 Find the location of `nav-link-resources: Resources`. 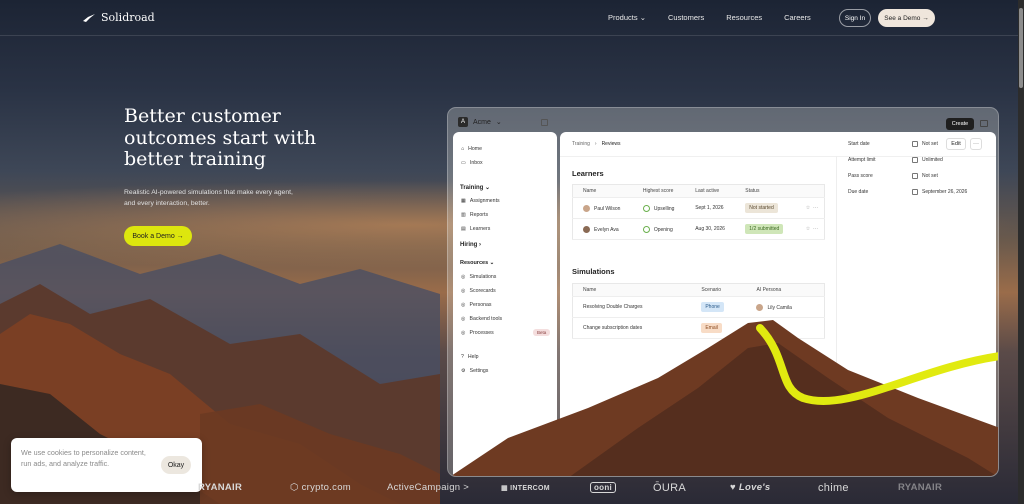

nav-link-resources: Resources is located at coordinates (744, 17).